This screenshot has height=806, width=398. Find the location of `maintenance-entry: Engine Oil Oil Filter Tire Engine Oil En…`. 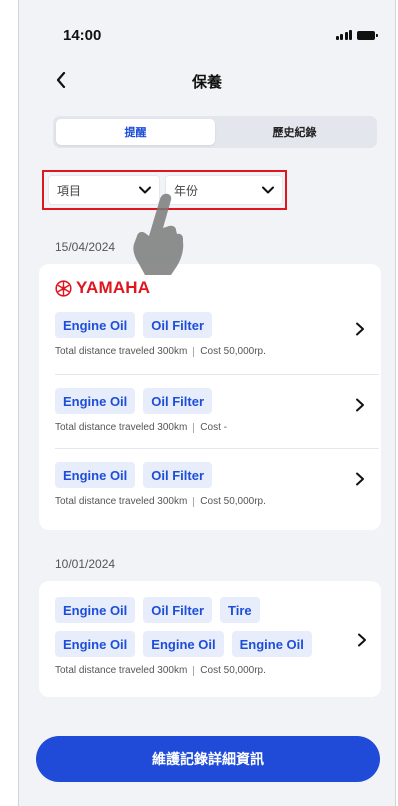

maintenance-entry: Engine Oil Oil Filter Tire Engine Oil En… is located at coordinates (205, 636).